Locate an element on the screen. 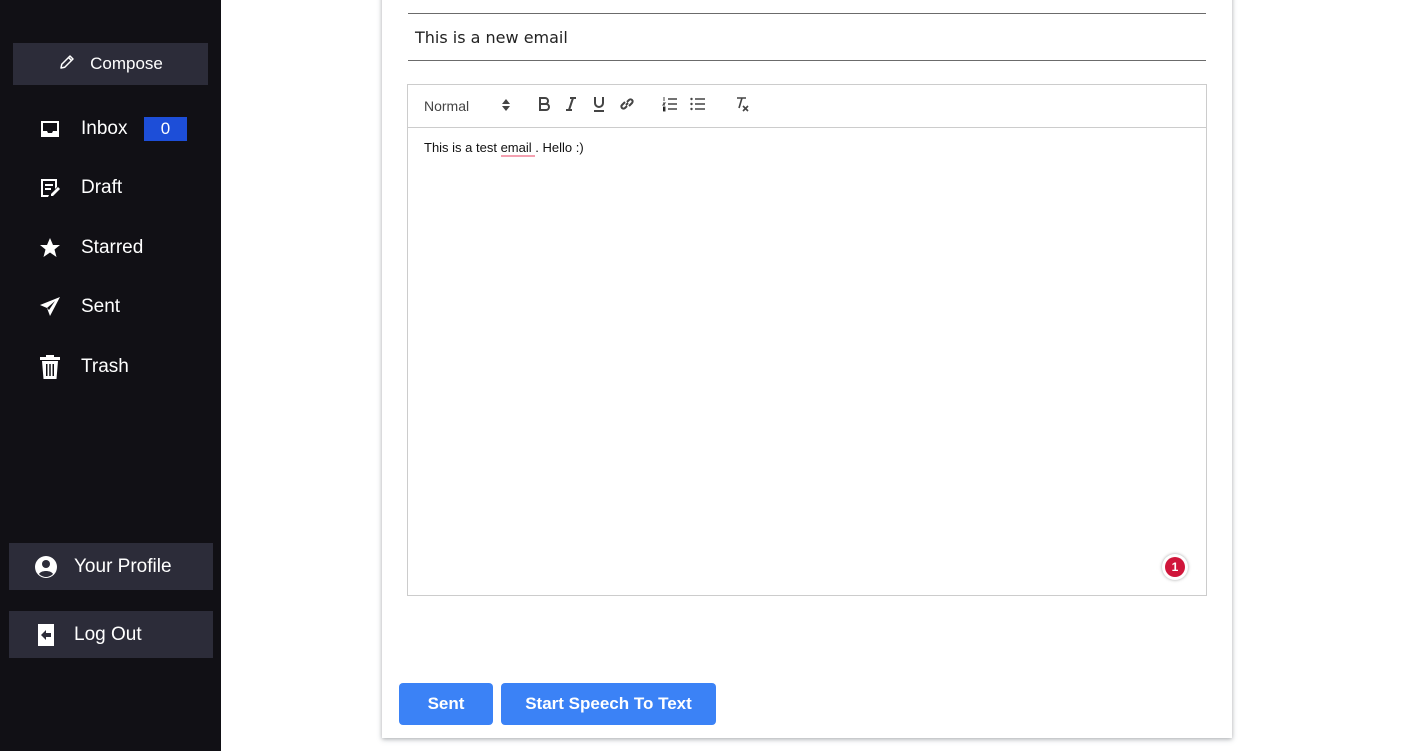  pencil-icon is located at coordinates (67, 64).